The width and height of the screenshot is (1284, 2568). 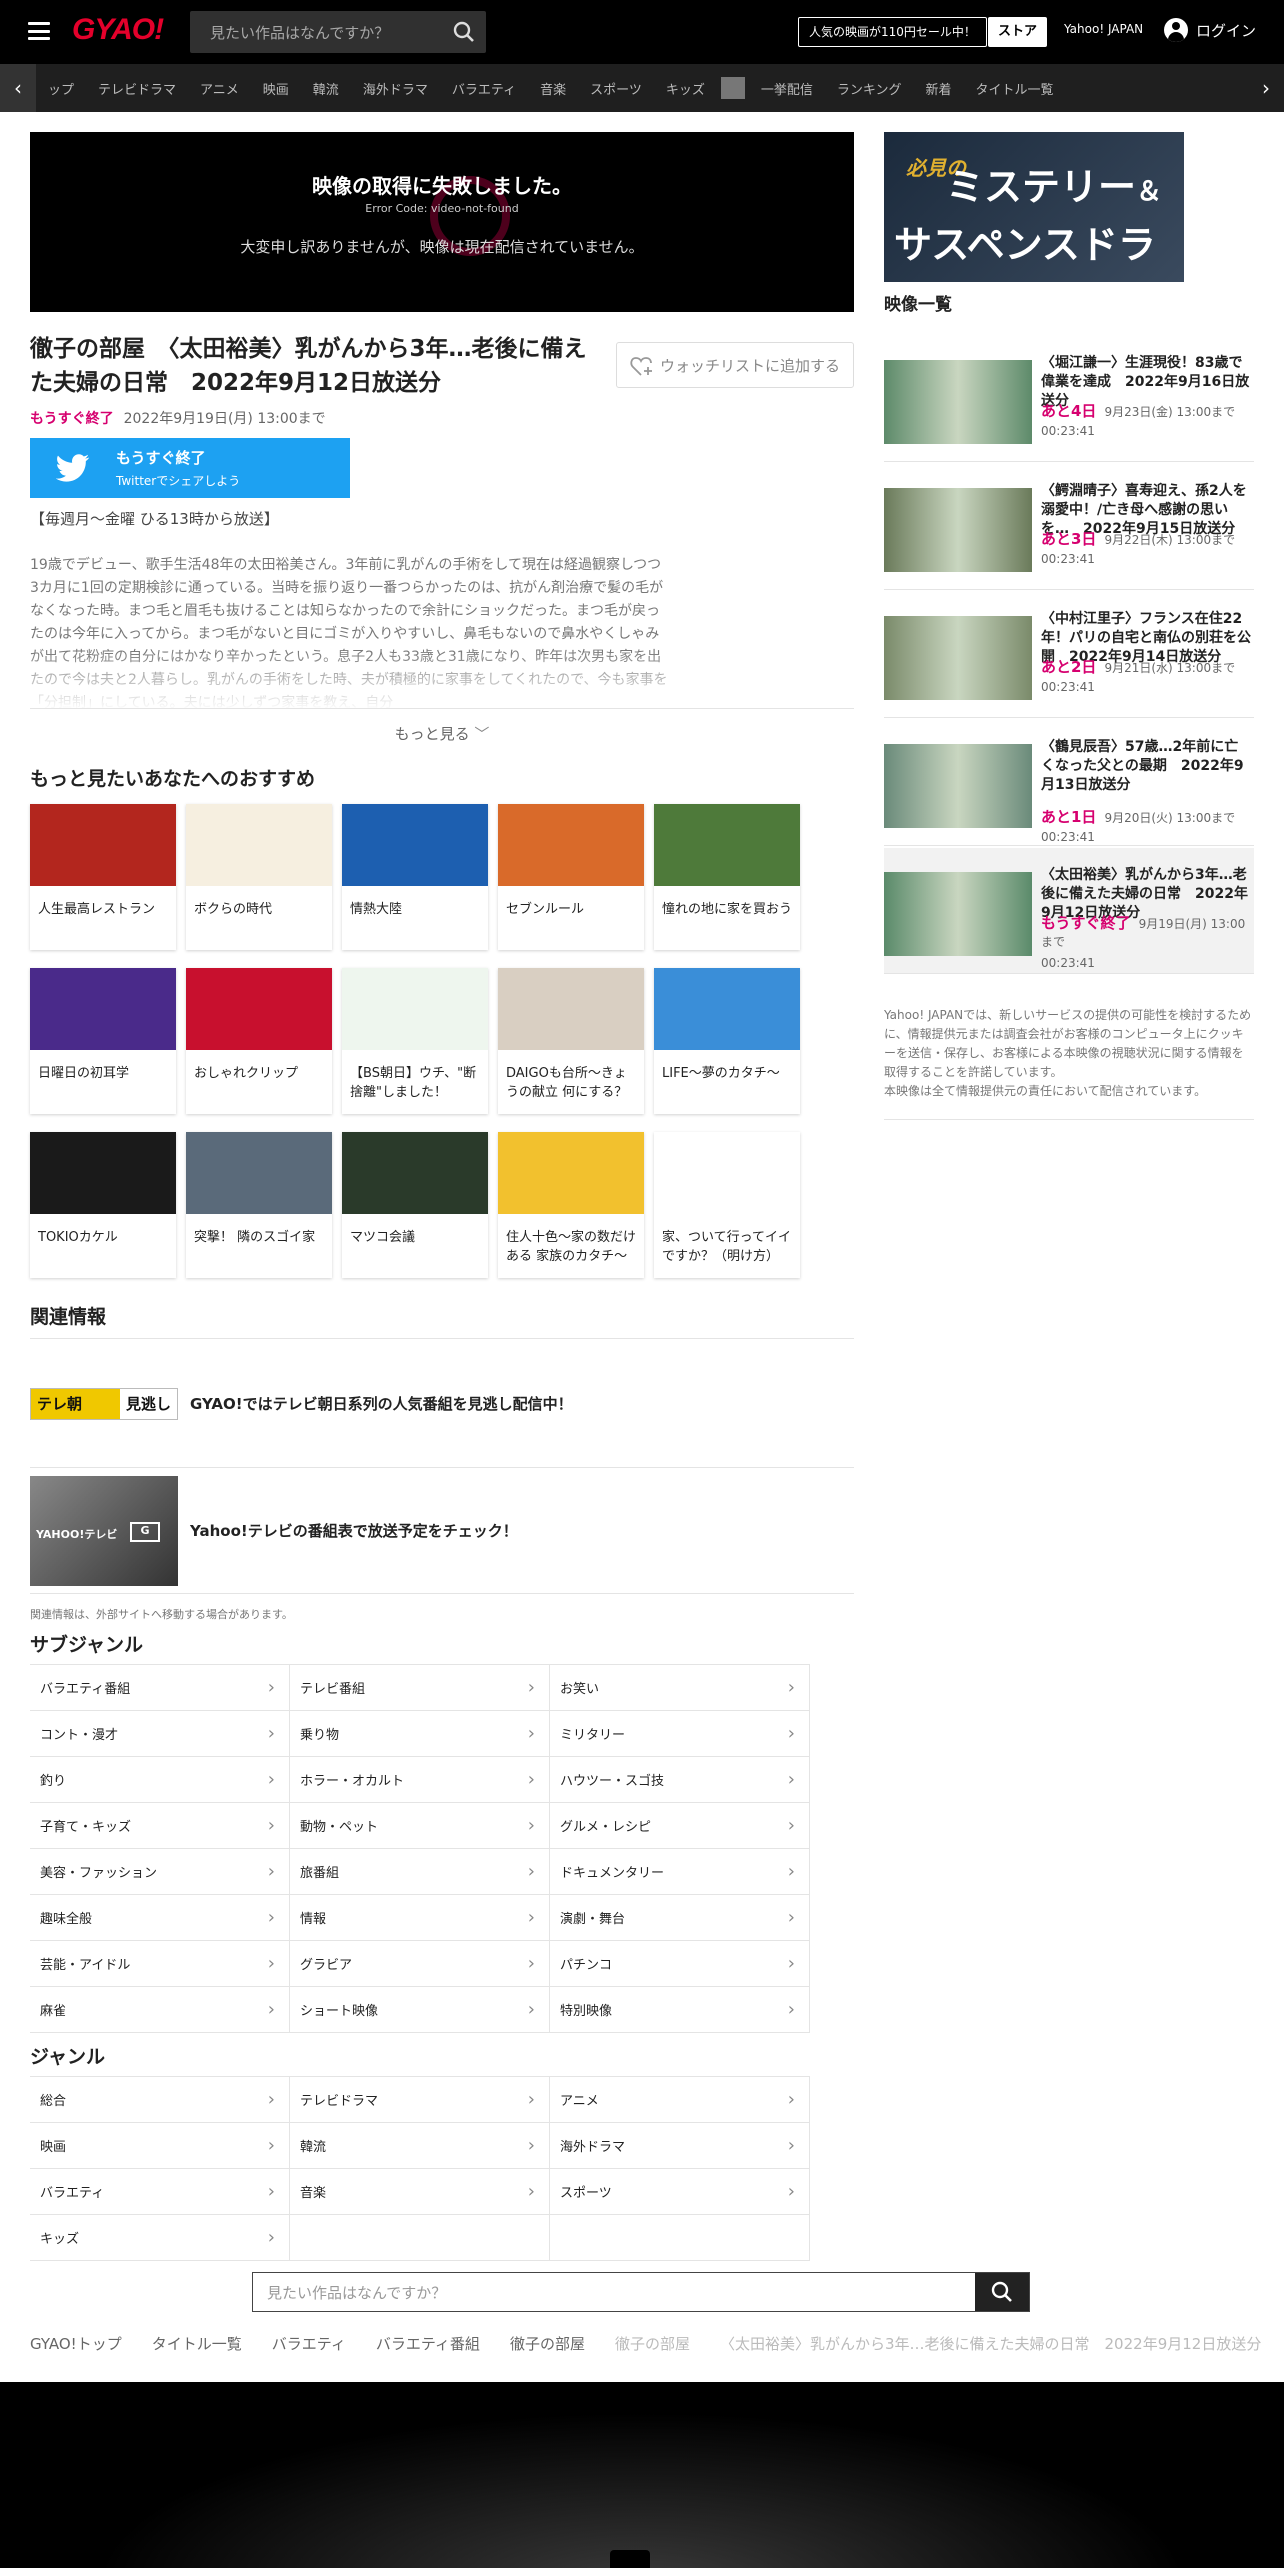 I want to click on nav-item: キッズ, so click(x=685, y=88).